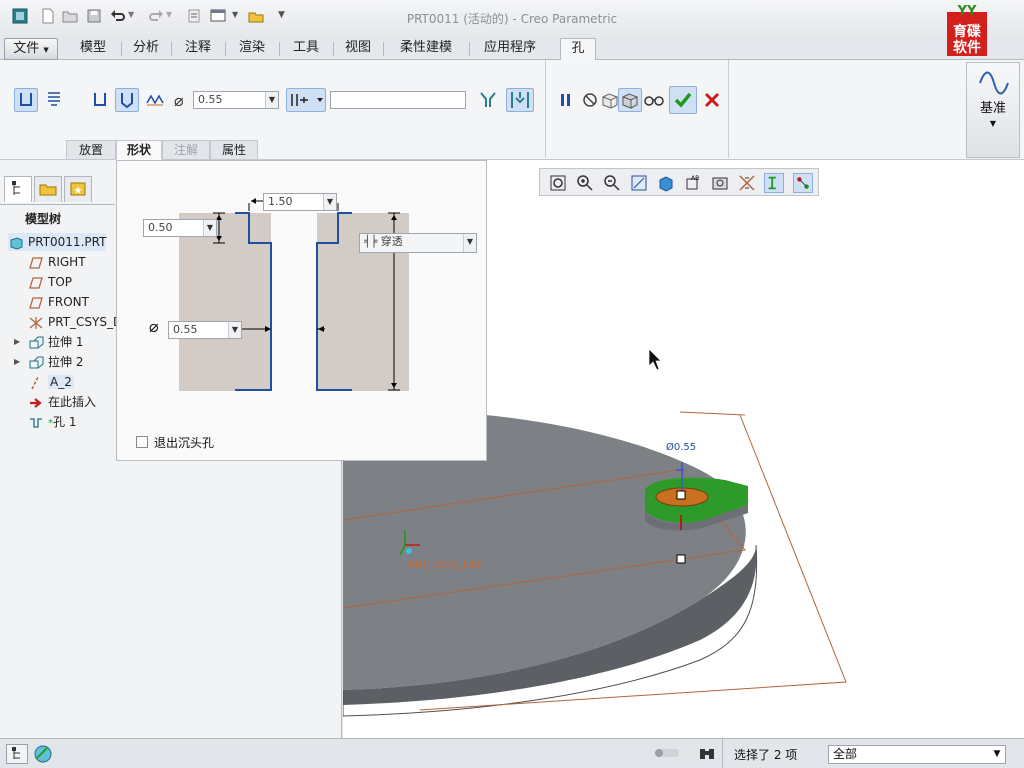  What do you see at coordinates (46, 50) in the screenshot?
I see `tab-file-dropdown-icon: ▼` at bounding box center [46, 50].